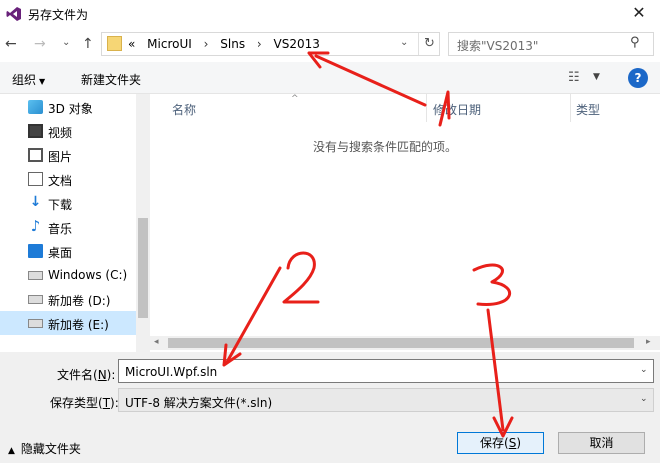 This screenshot has width=660, height=463. I want to click on window-title: 另存文件为, so click(58, 15).